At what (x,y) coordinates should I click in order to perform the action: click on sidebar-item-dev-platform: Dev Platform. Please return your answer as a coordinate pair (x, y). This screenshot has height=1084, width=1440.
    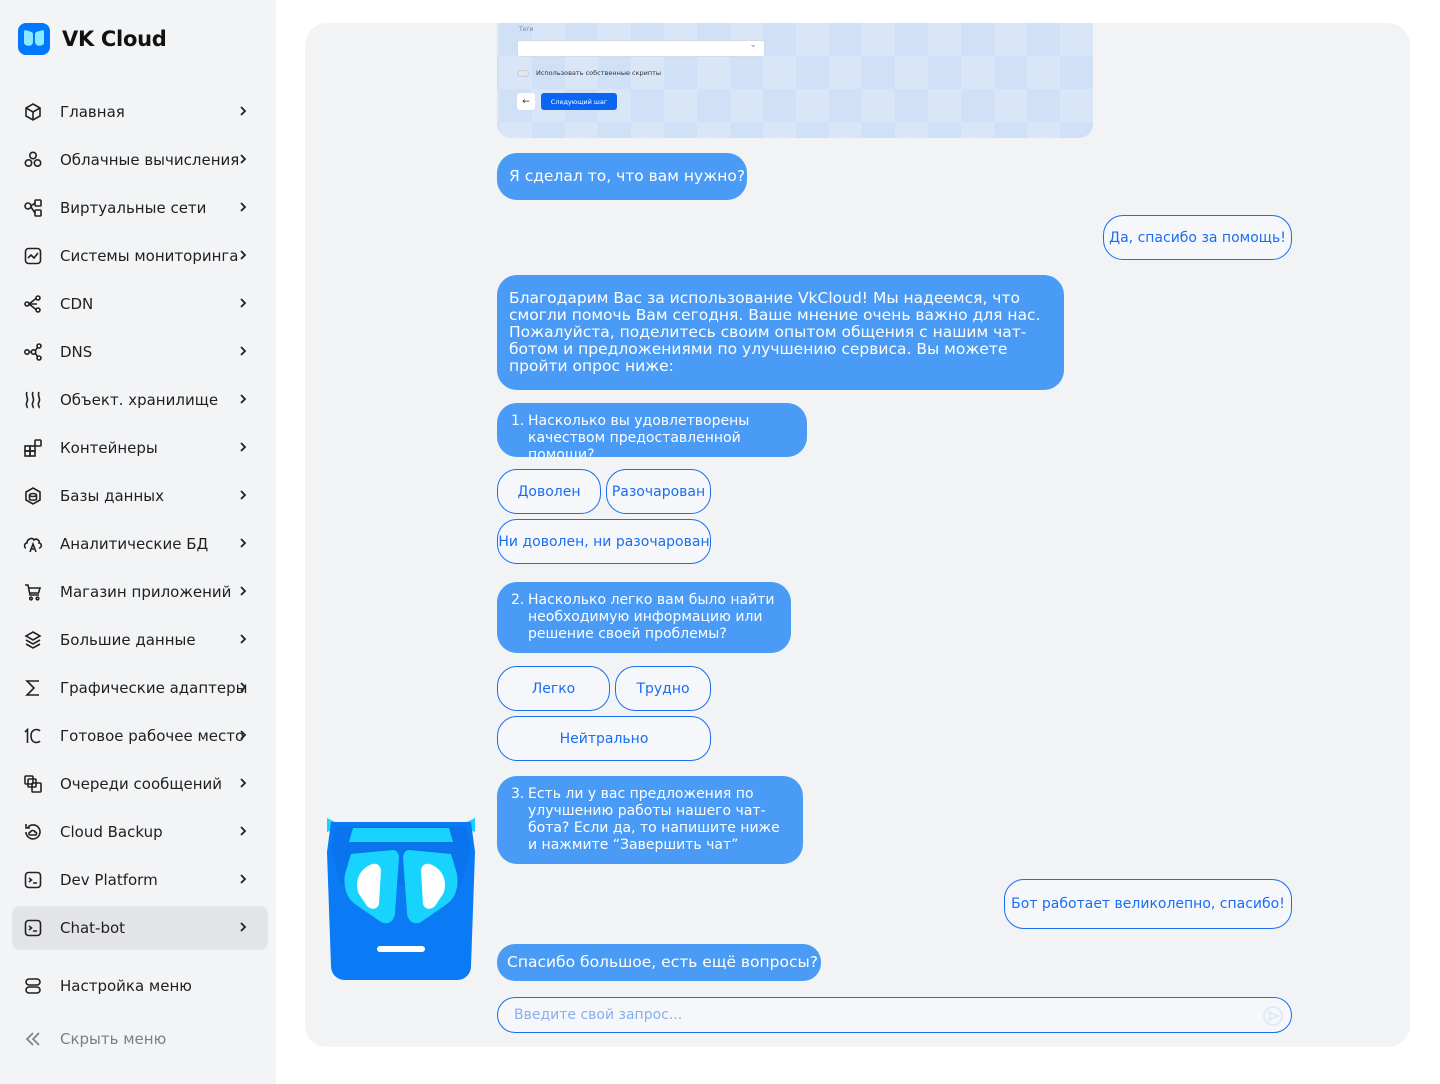
    Looking at the image, I should click on (140, 880).